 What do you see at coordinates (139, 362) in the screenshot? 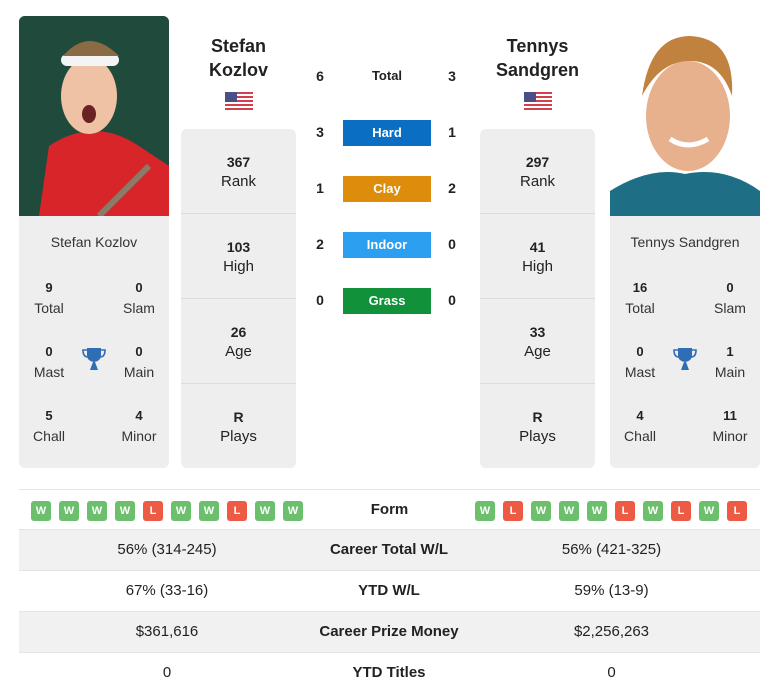
I see `titles-main: 0 Main` at bounding box center [139, 362].